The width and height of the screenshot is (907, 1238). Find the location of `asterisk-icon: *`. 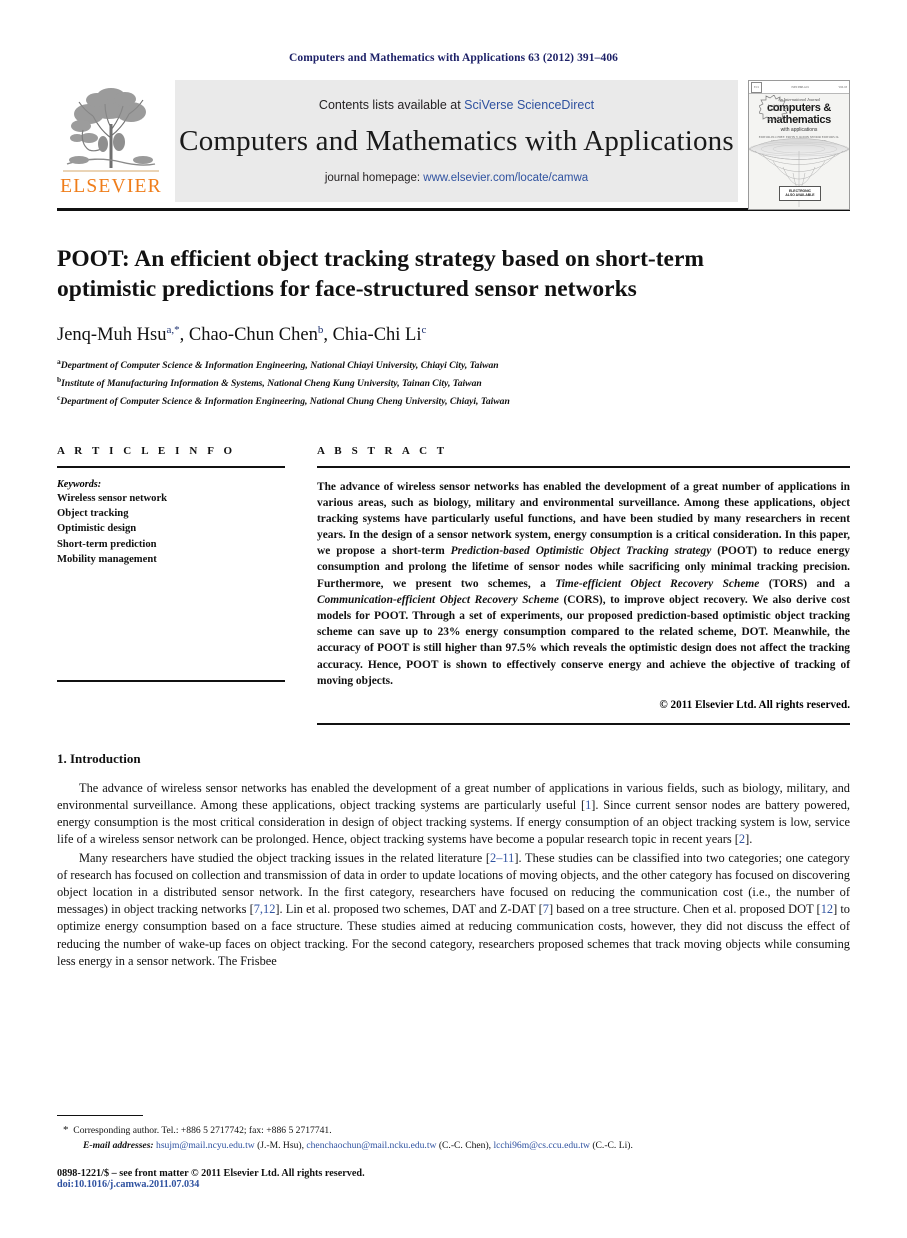

asterisk-icon: * is located at coordinates (66, 1130).